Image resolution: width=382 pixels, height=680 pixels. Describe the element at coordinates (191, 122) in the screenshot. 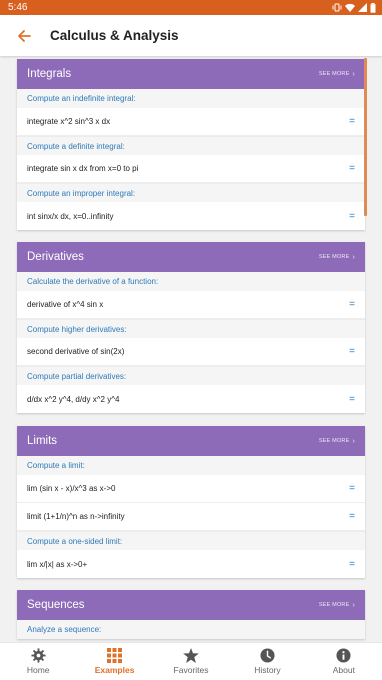

I see `example-row: integrate x^2 sin^3 x dx =` at that location.